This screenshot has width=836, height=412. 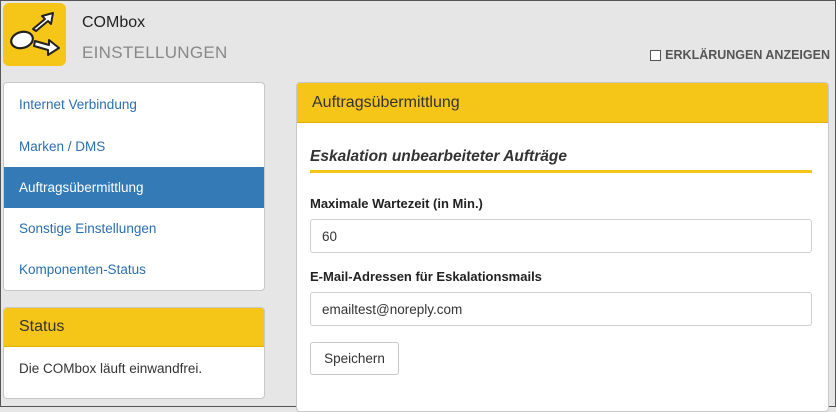 What do you see at coordinates (747, 55) in the screenshot?
I see `explanations-label: ERKLÄRUNGEN ANZEIGEN` at bounding box center [747, 55].